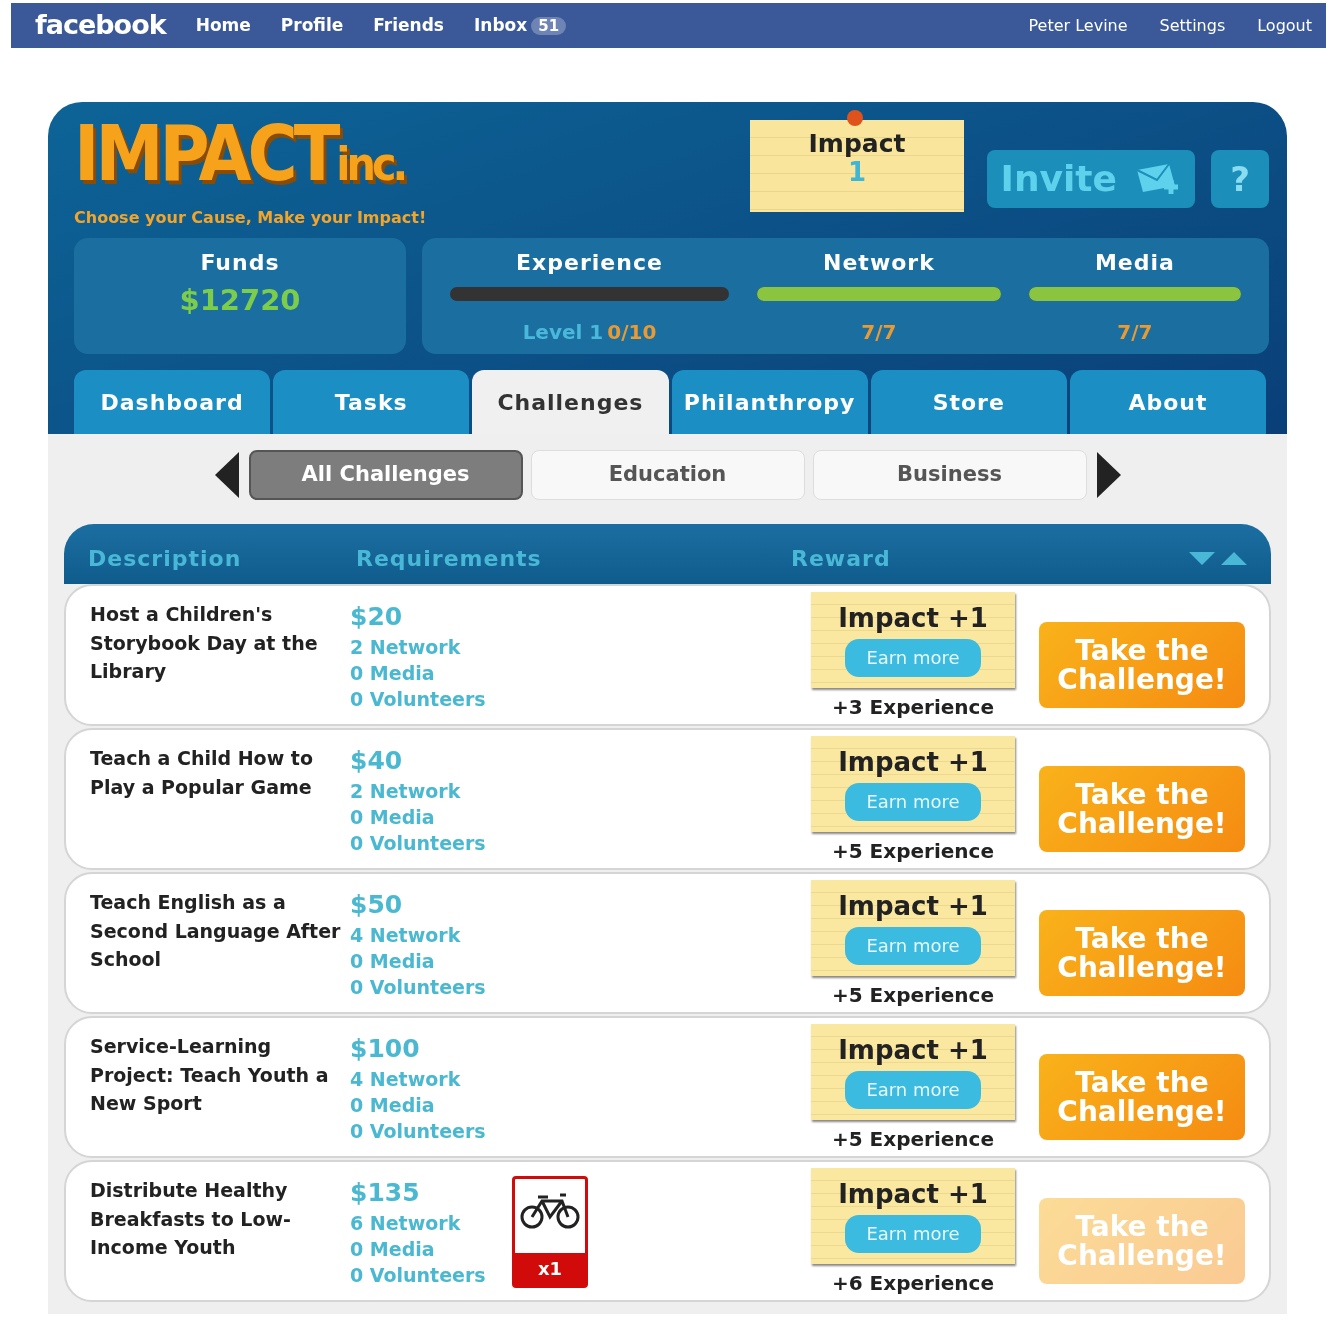 The image size is (1329, 1335). I want to click on funds-value: $12720, so click(240, 300).